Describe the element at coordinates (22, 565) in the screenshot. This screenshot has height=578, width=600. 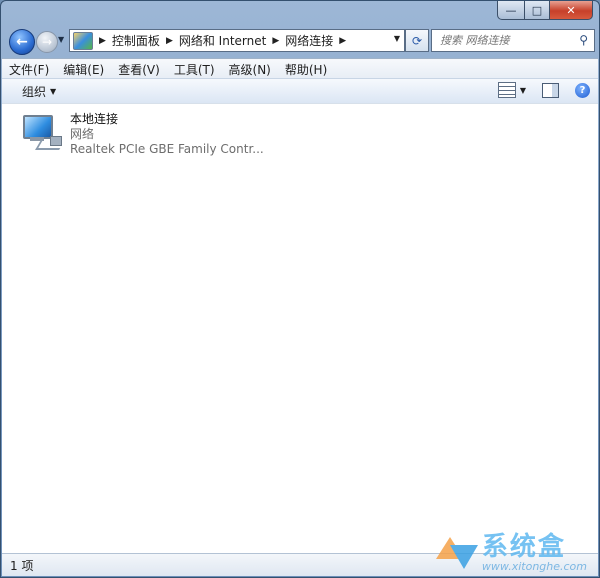
I see `item-count: 1 项` at that location.